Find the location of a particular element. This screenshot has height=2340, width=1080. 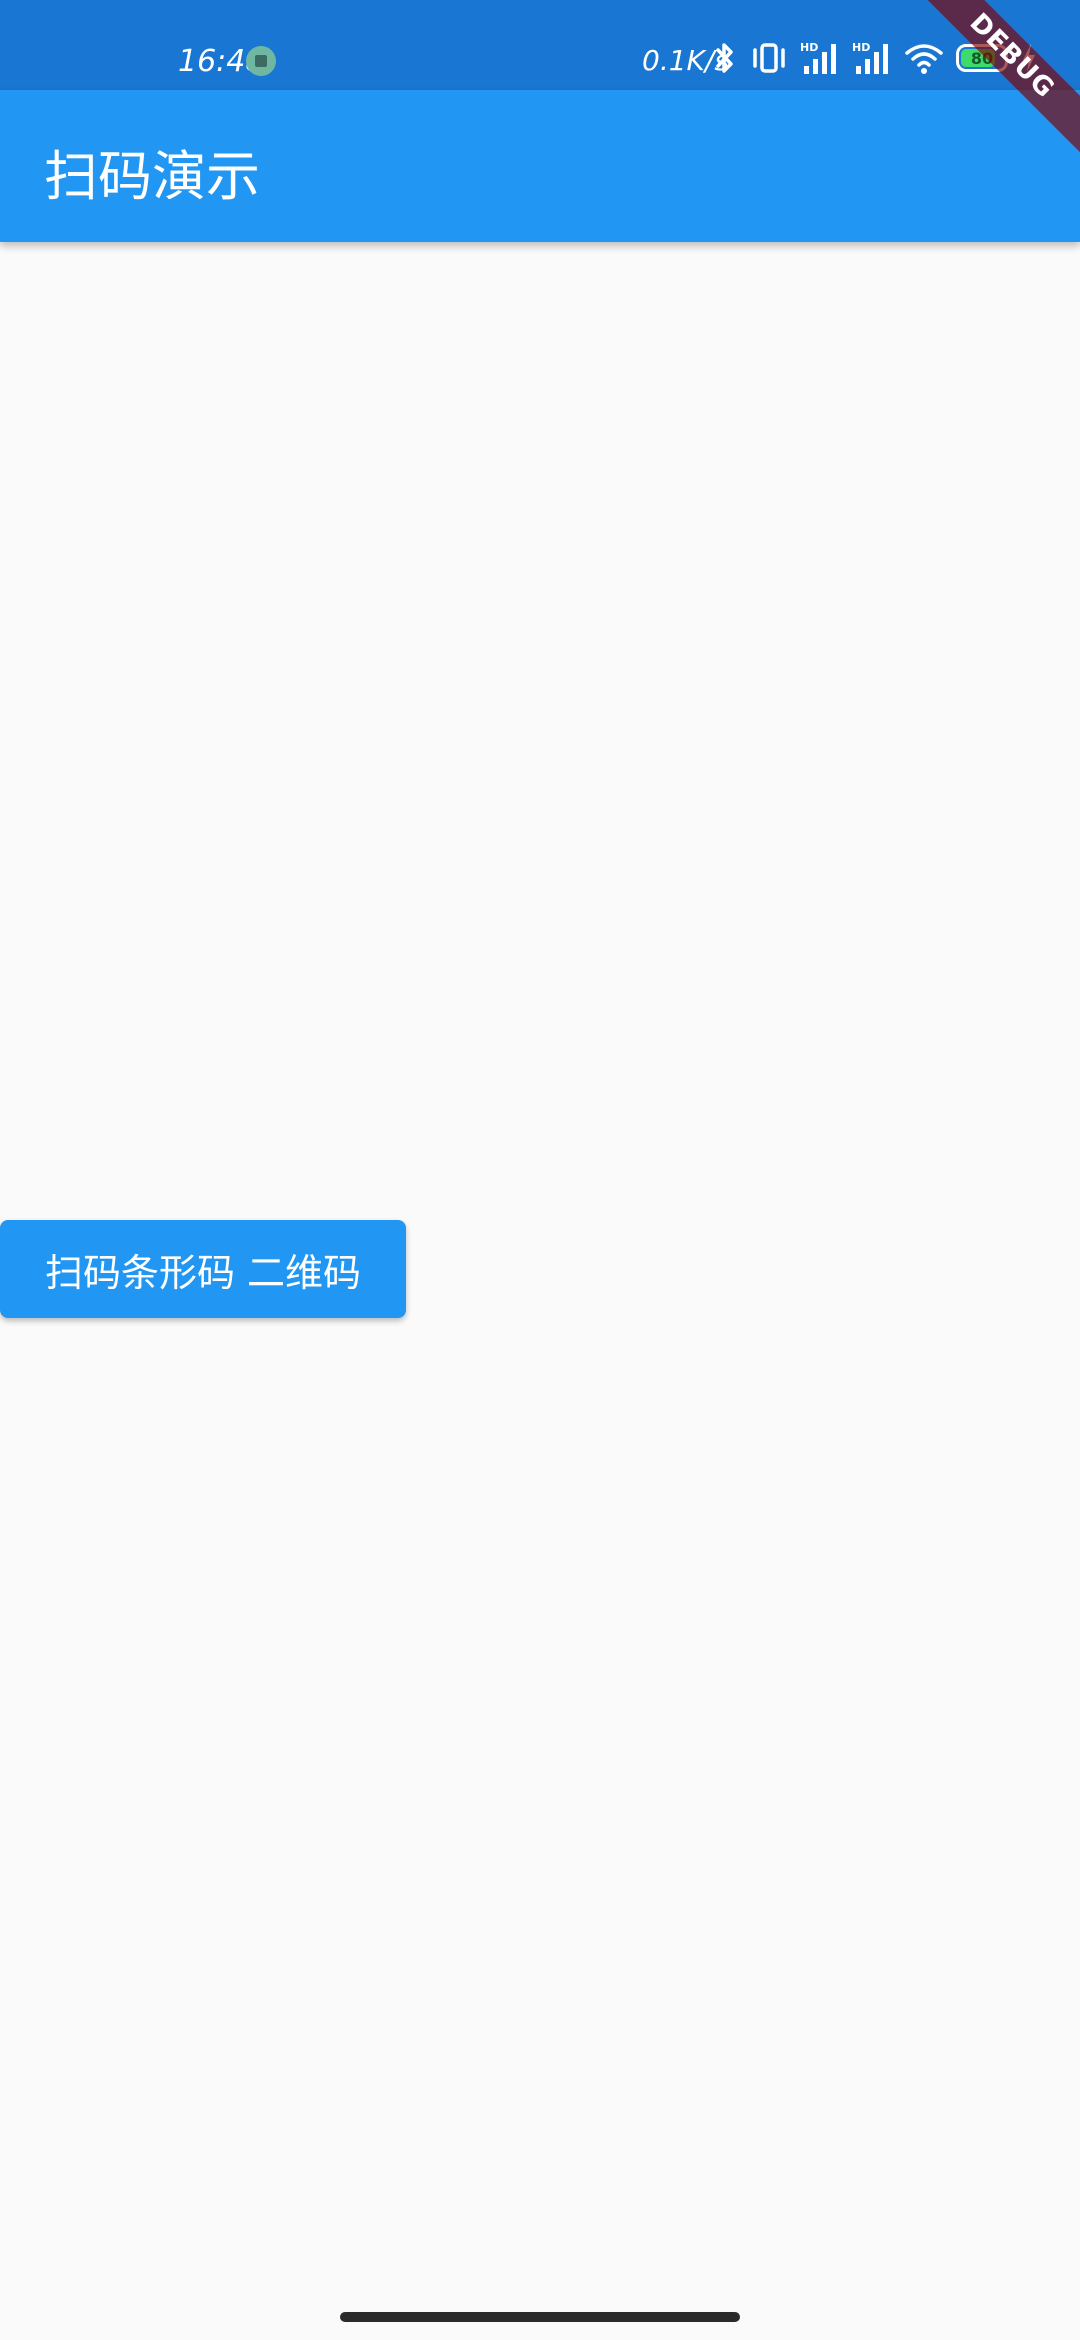

app-notification-icon is located at coordinates (261, 61).